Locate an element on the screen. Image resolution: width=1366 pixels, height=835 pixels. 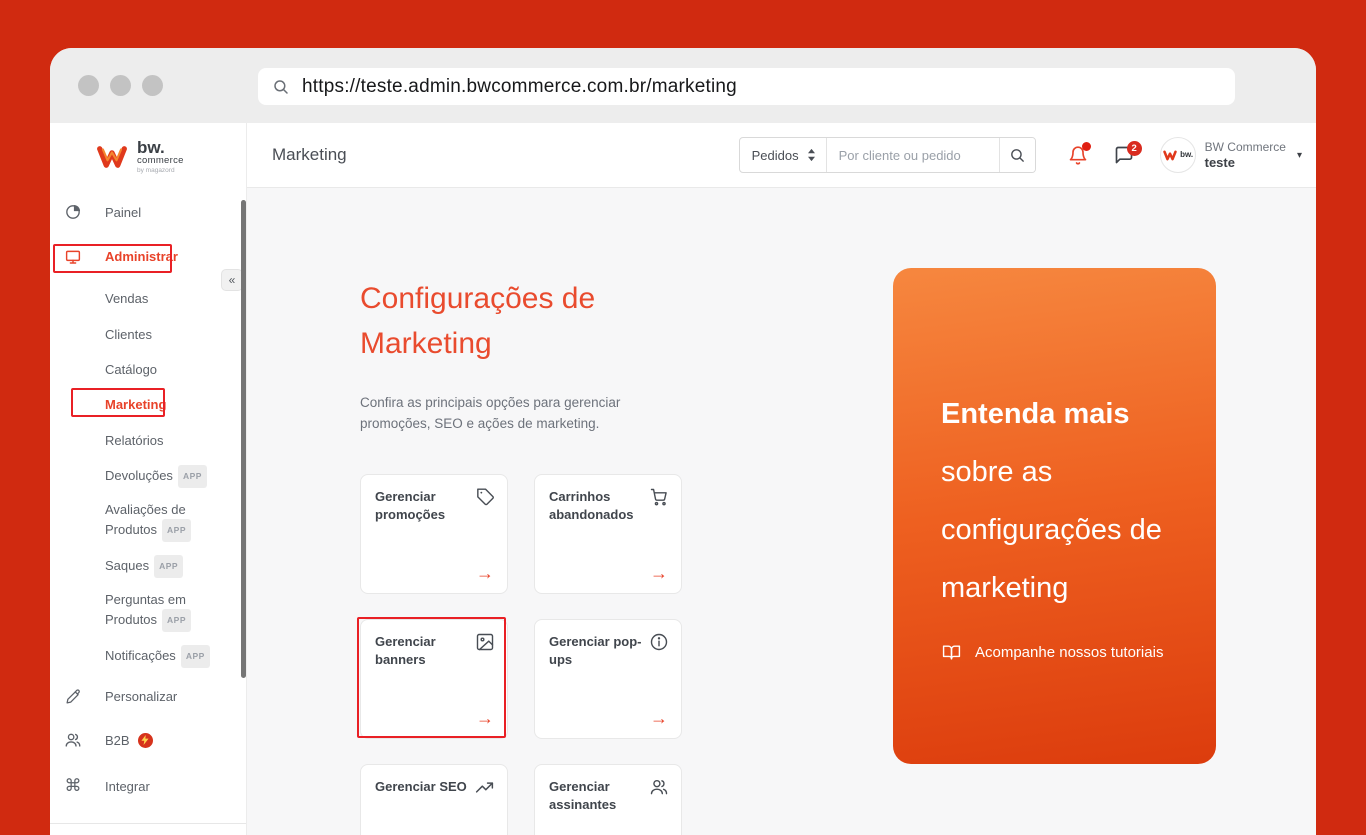
sidebar-collapse-button: « is located at coordinates (232, 280).